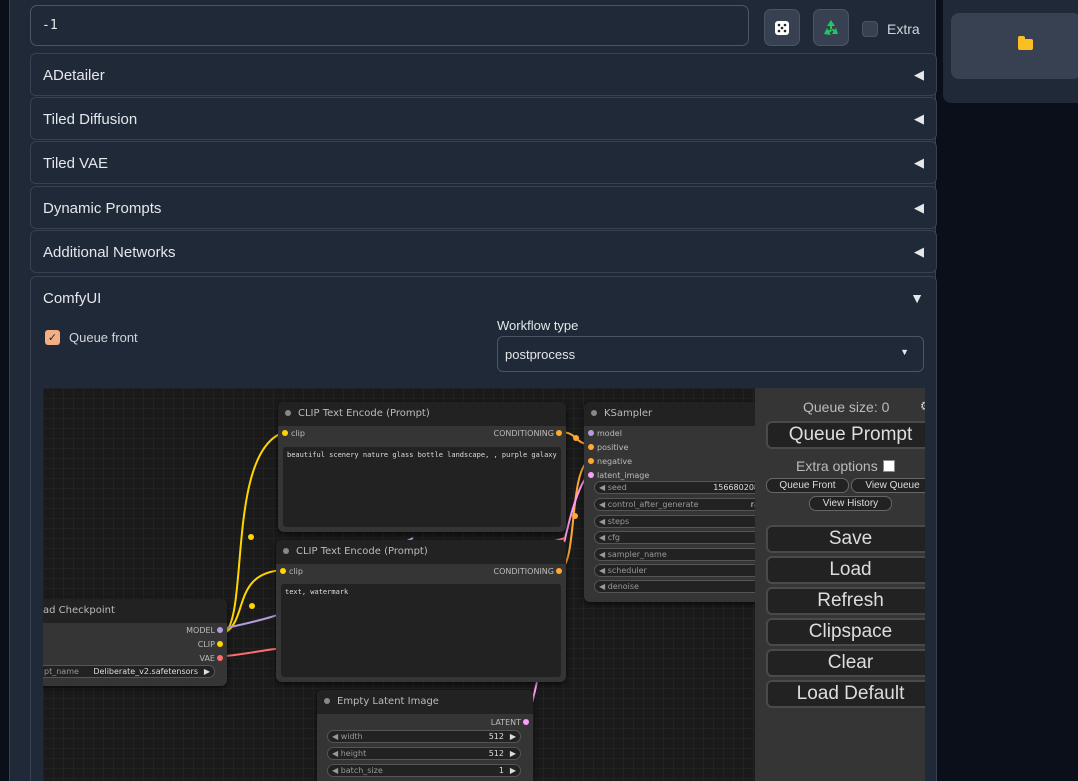 The image size is (1078, 781). Describe the element at coordinates (591, 461) in the screenshot. I see `negative-input-dot` at that location.